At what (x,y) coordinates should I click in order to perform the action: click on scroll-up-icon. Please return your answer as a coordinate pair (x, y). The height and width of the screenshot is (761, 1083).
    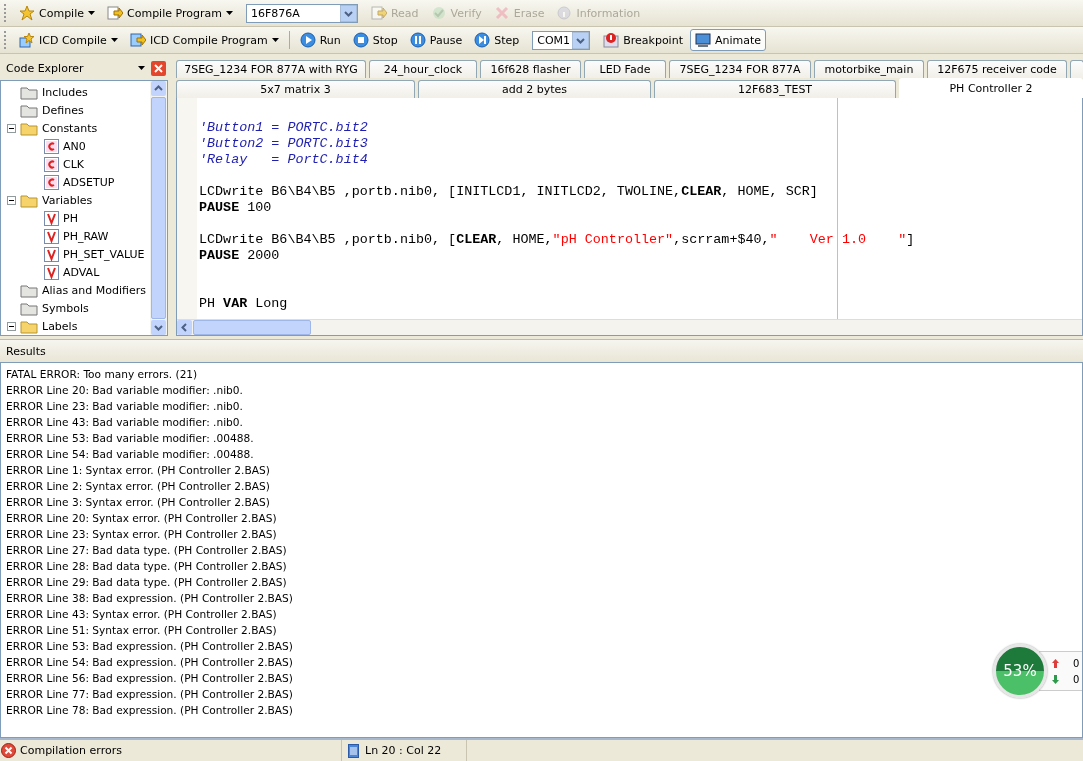
    Looking at the image, I should click on (158, 88).